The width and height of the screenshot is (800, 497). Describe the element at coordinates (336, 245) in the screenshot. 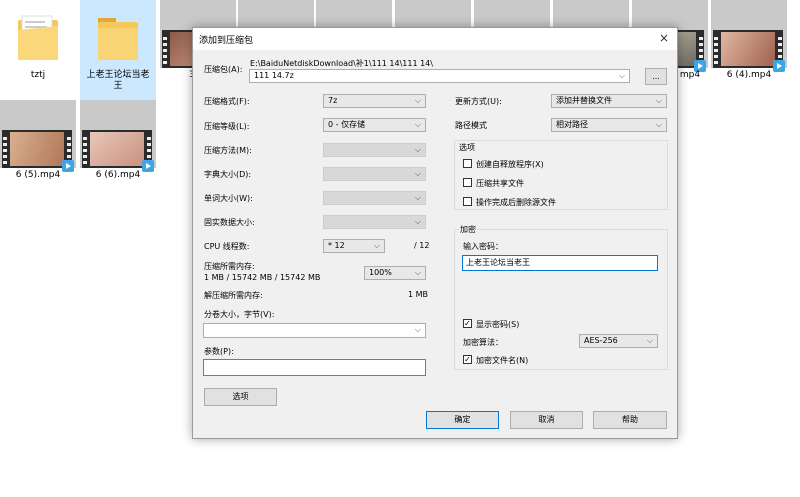

I see `cpu-value: * 12` at that location.